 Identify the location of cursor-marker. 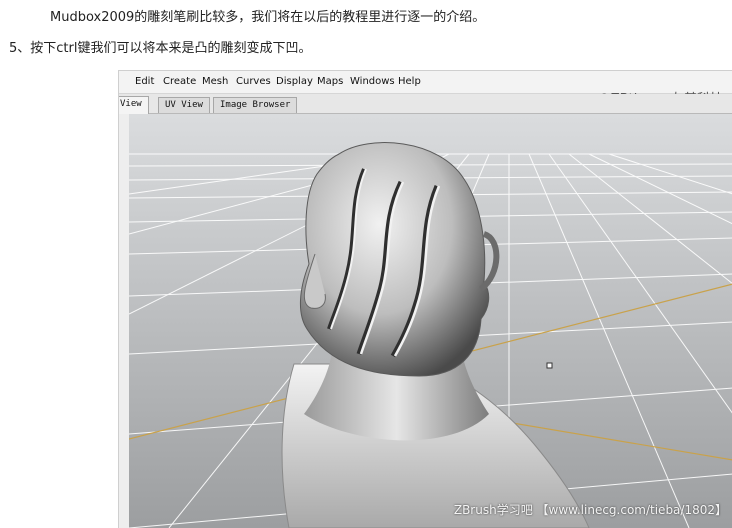
(549, 365).